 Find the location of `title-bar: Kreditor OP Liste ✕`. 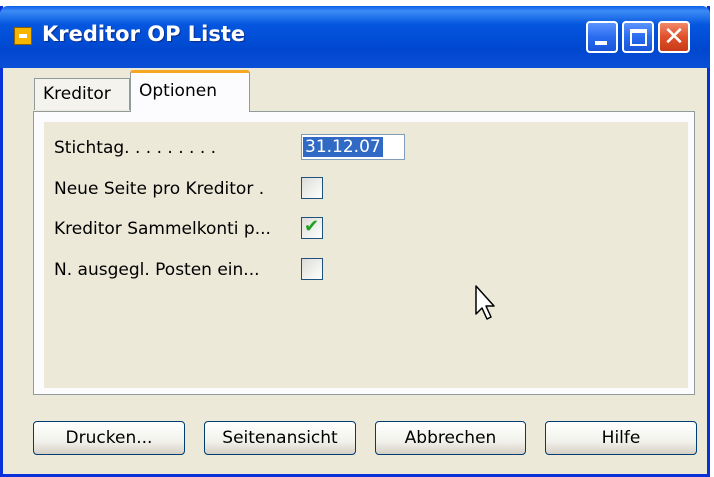

title-bar: Kreditor OP Liste ✕ is located at coordinates (355, 37).